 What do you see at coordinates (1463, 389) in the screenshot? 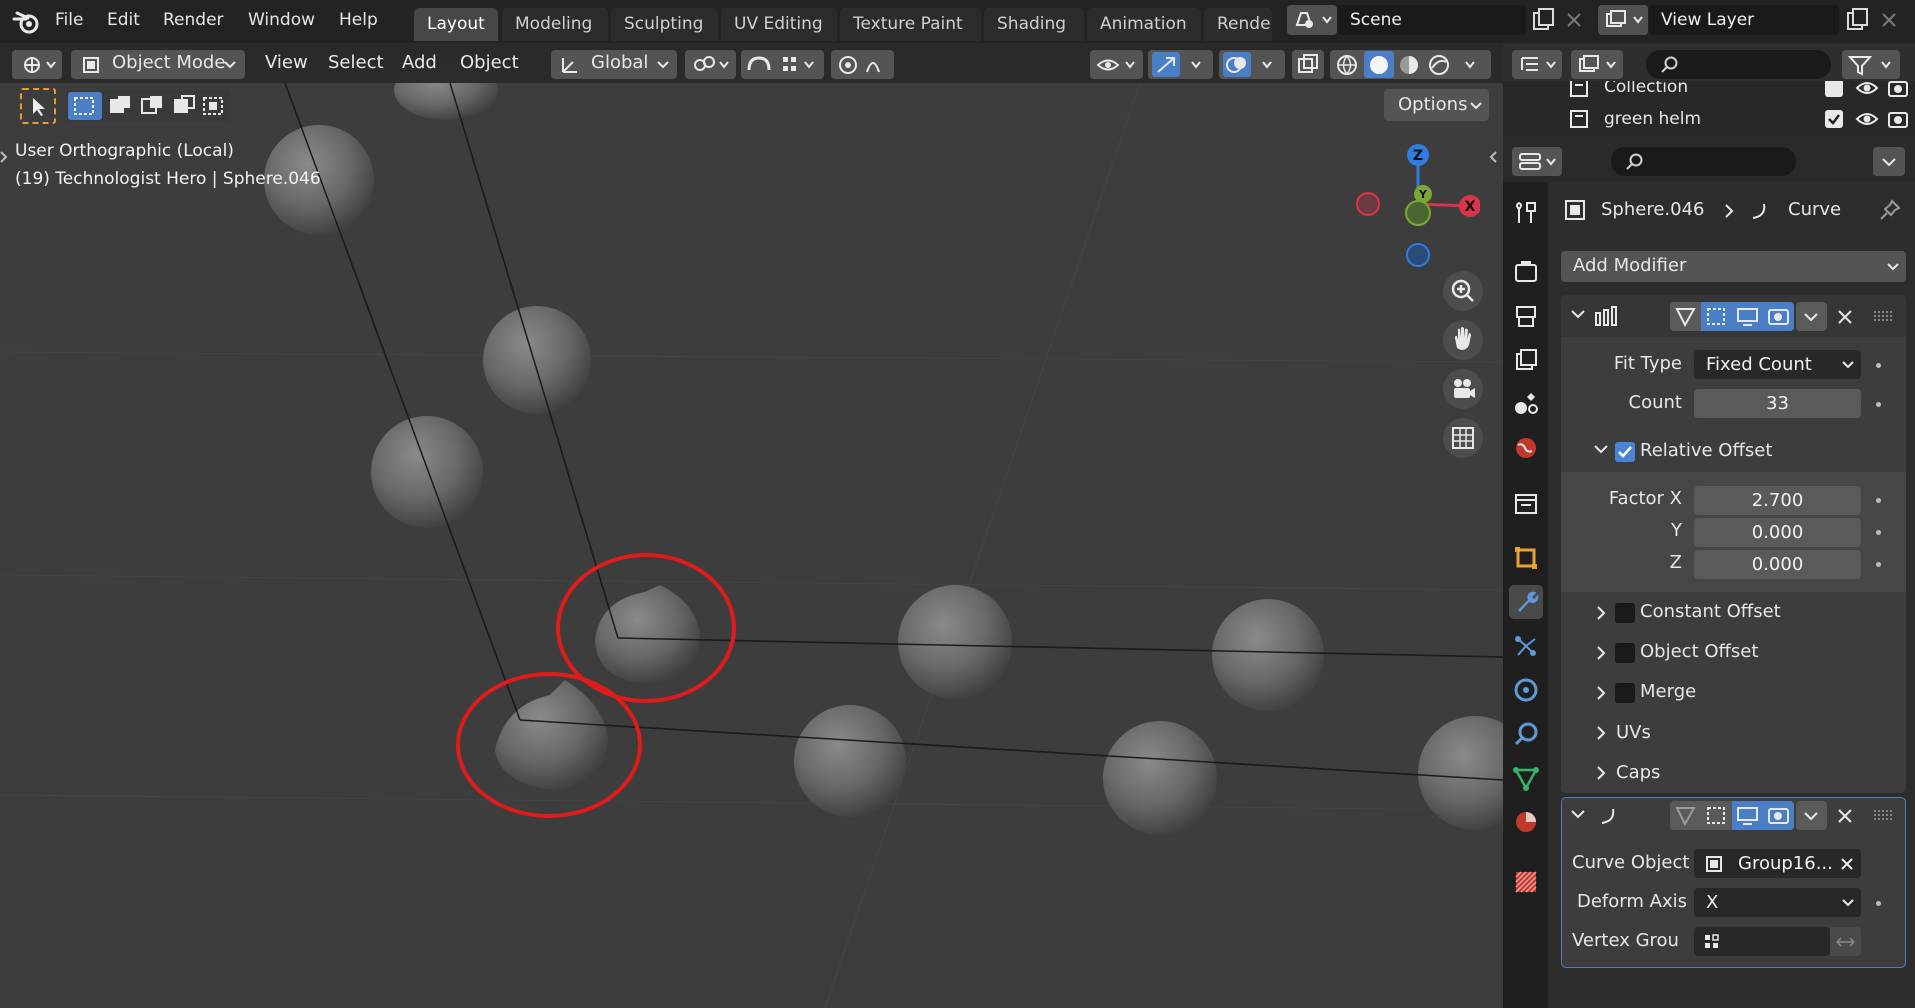
I see `camera-view-icon` at bounding box center [1463, 389].